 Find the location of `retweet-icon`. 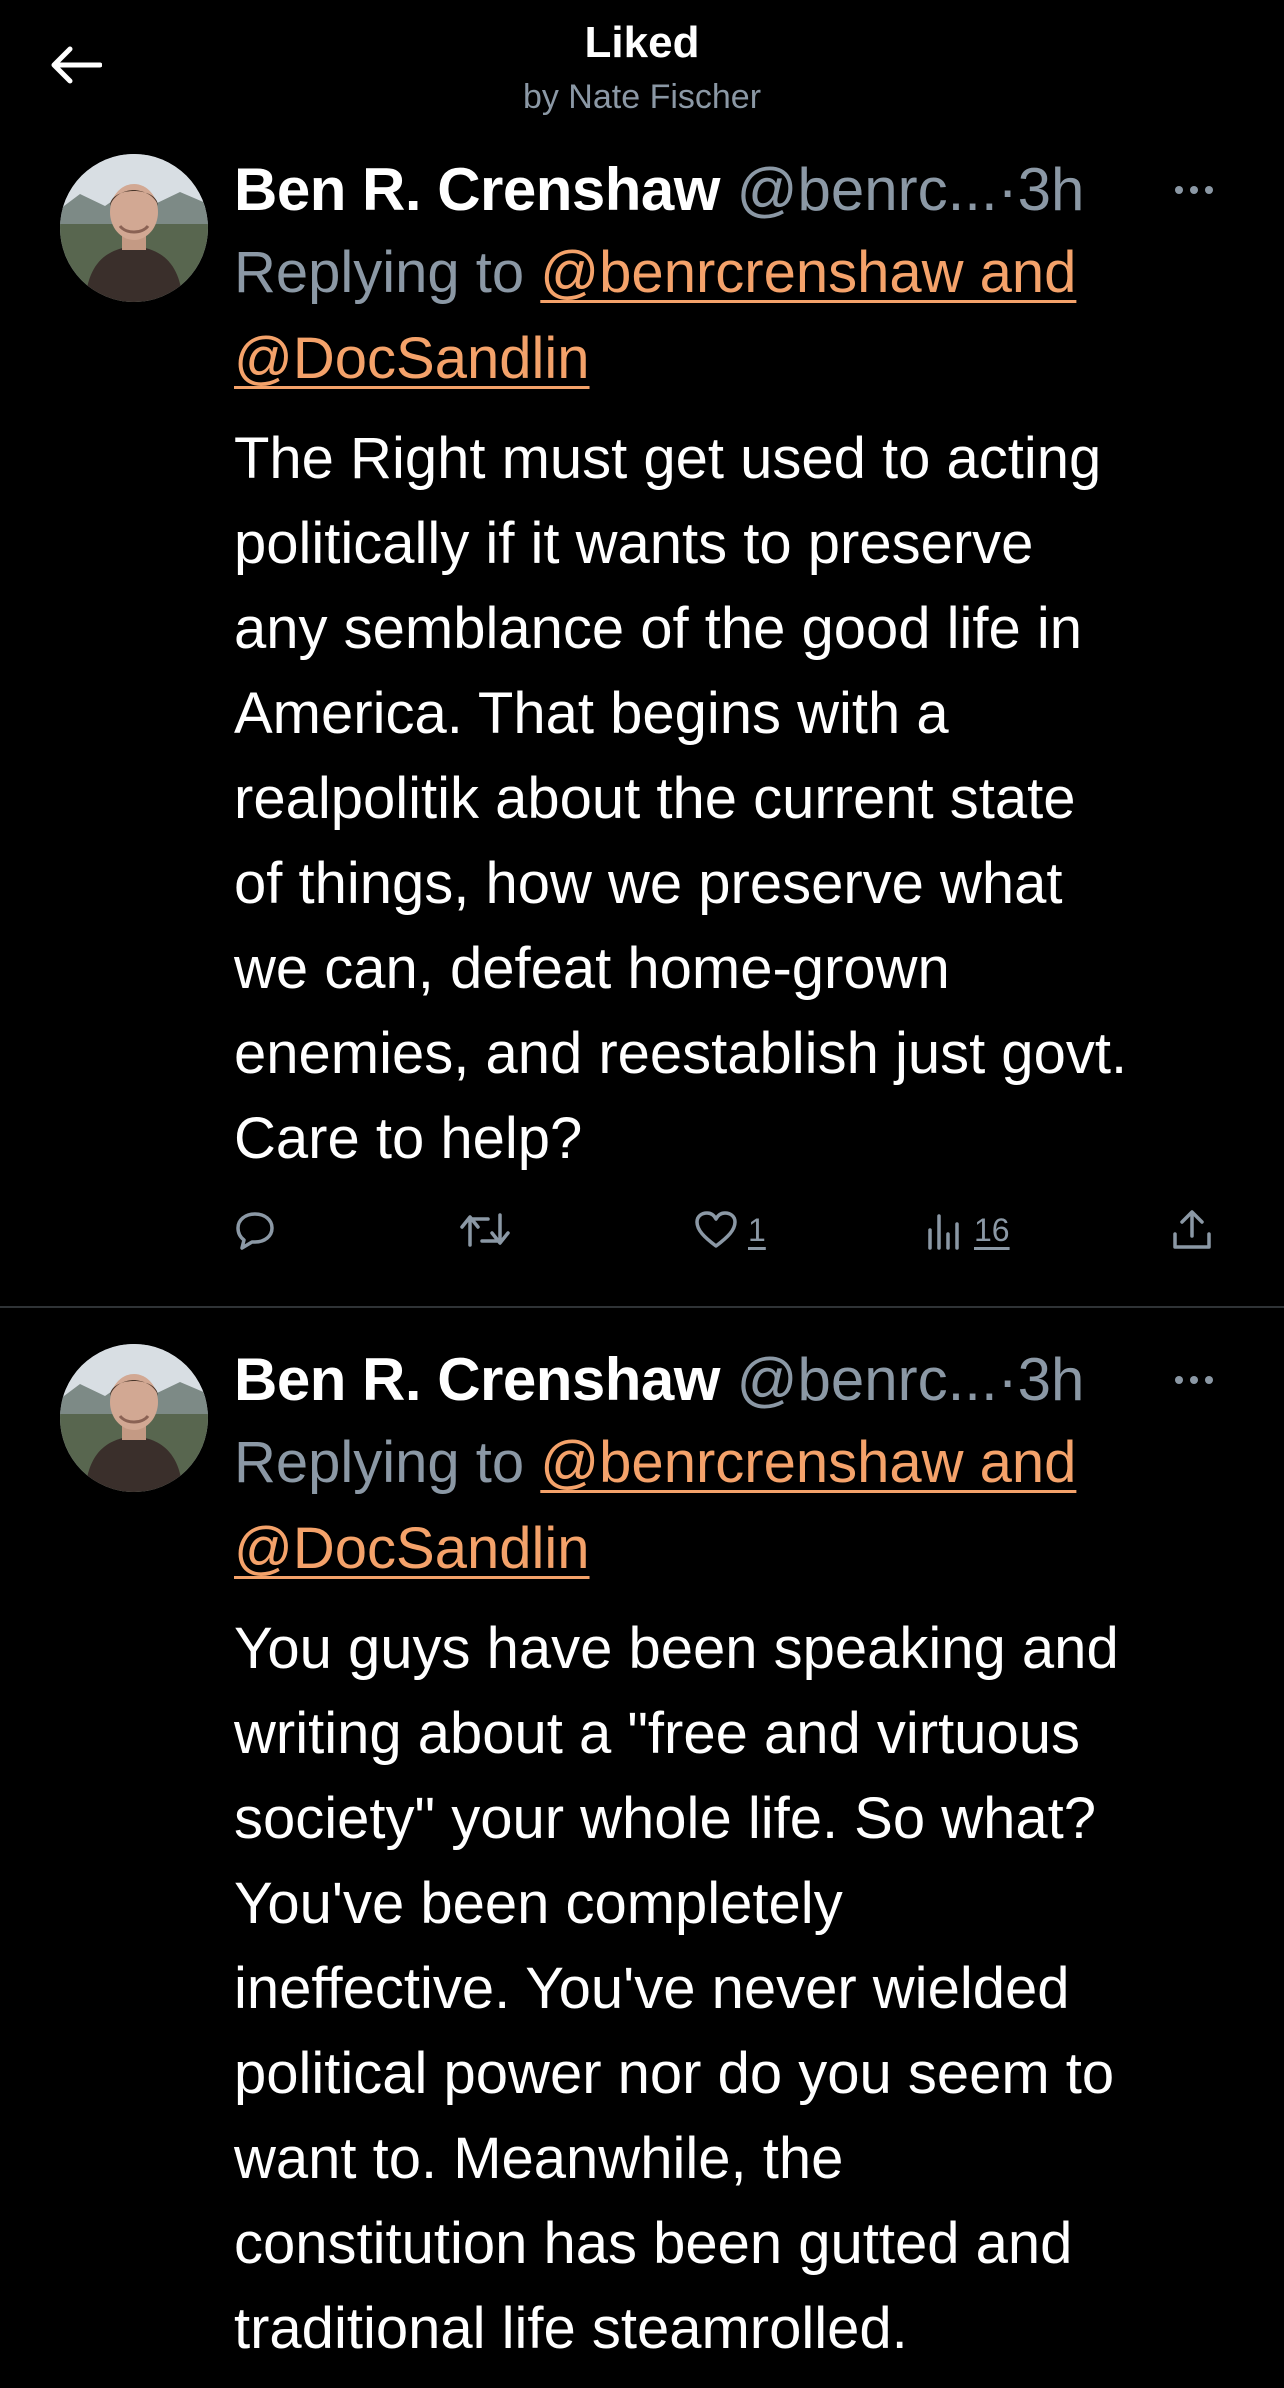

retweet-icon is located at coordinates (485, 1230).